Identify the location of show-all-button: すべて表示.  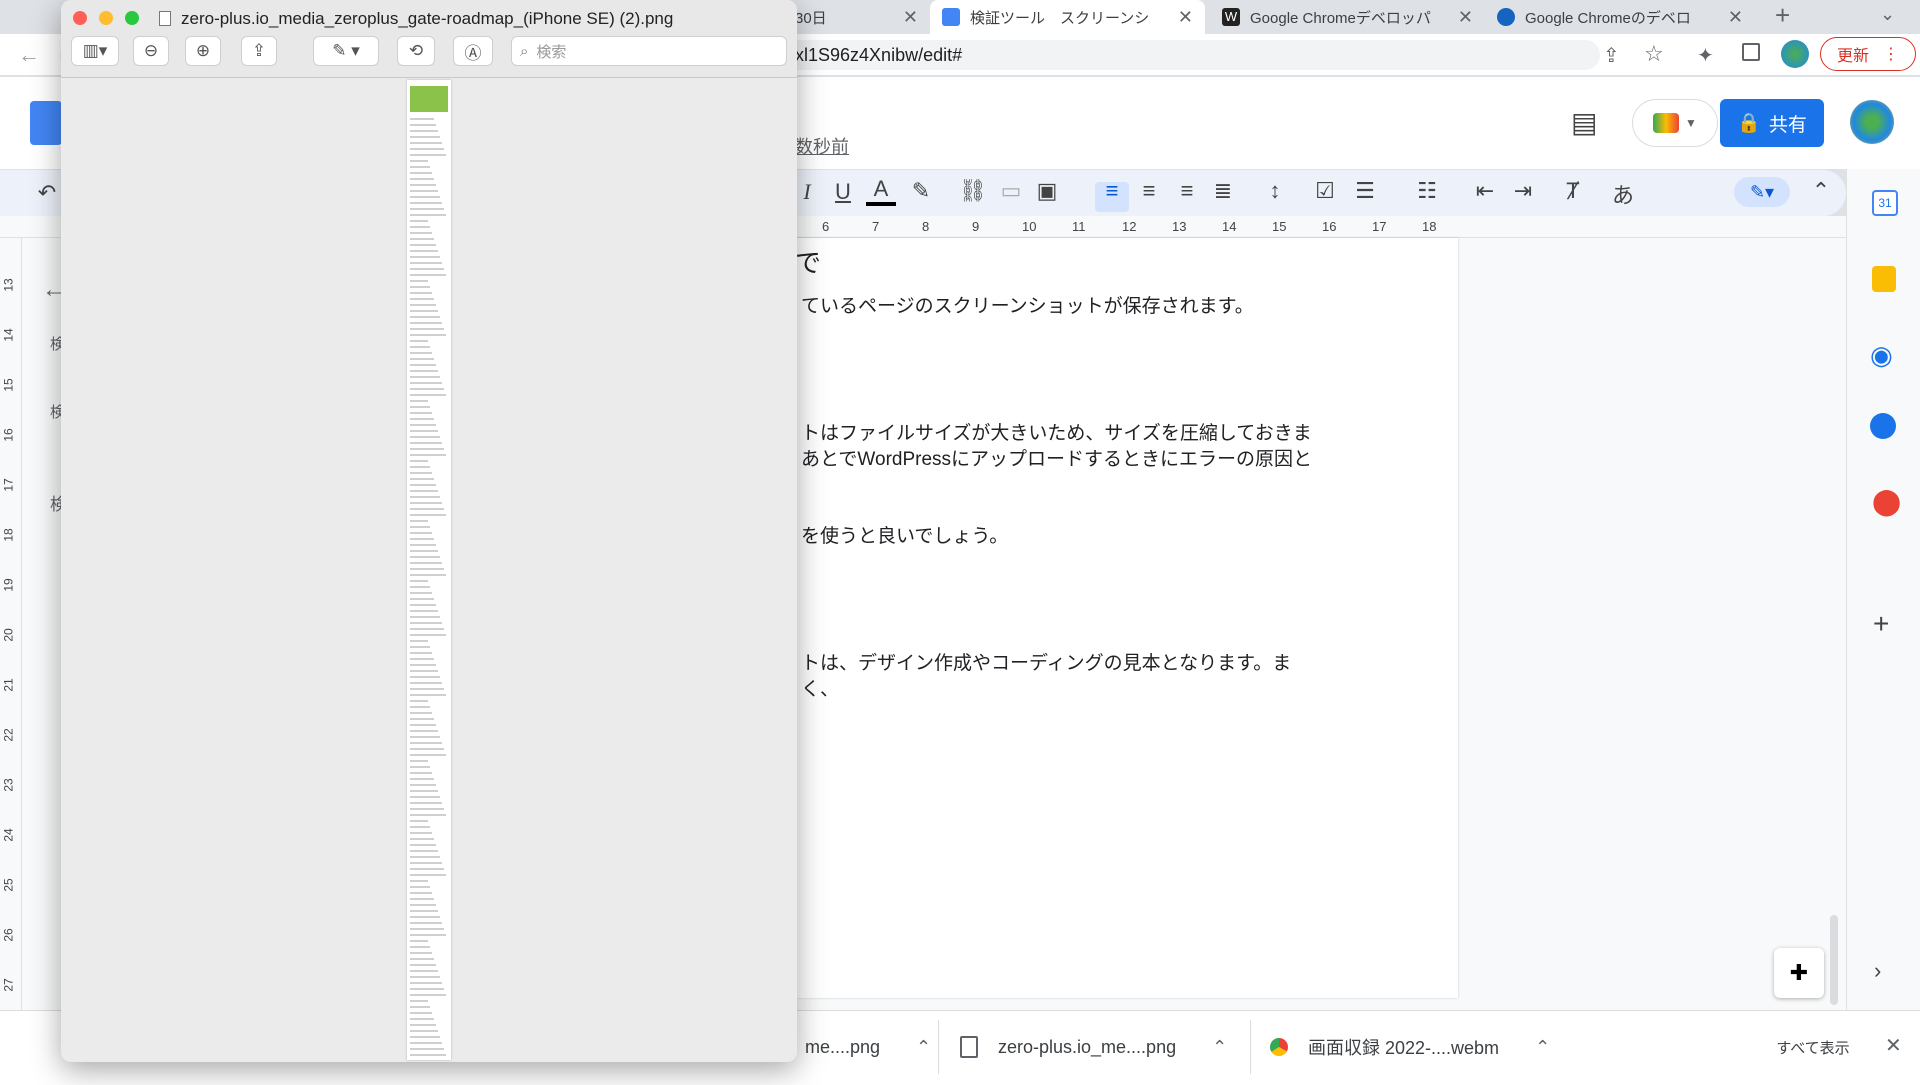
(1813, 1047).